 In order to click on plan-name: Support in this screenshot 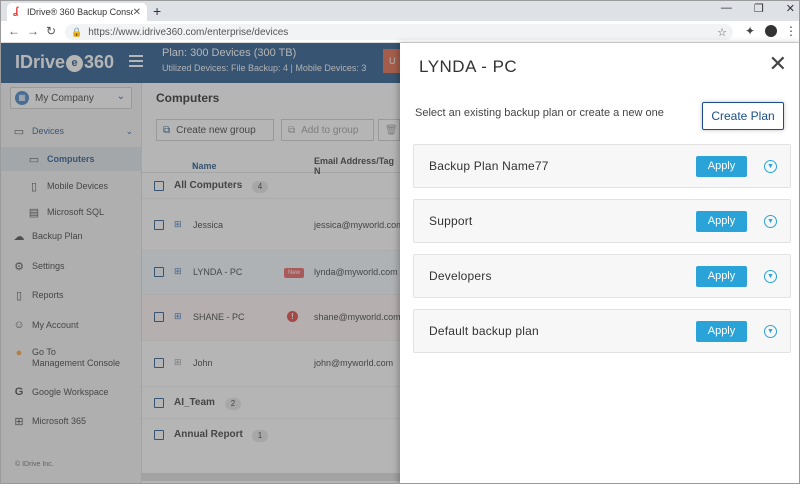, I will do `click(451, 221)`.